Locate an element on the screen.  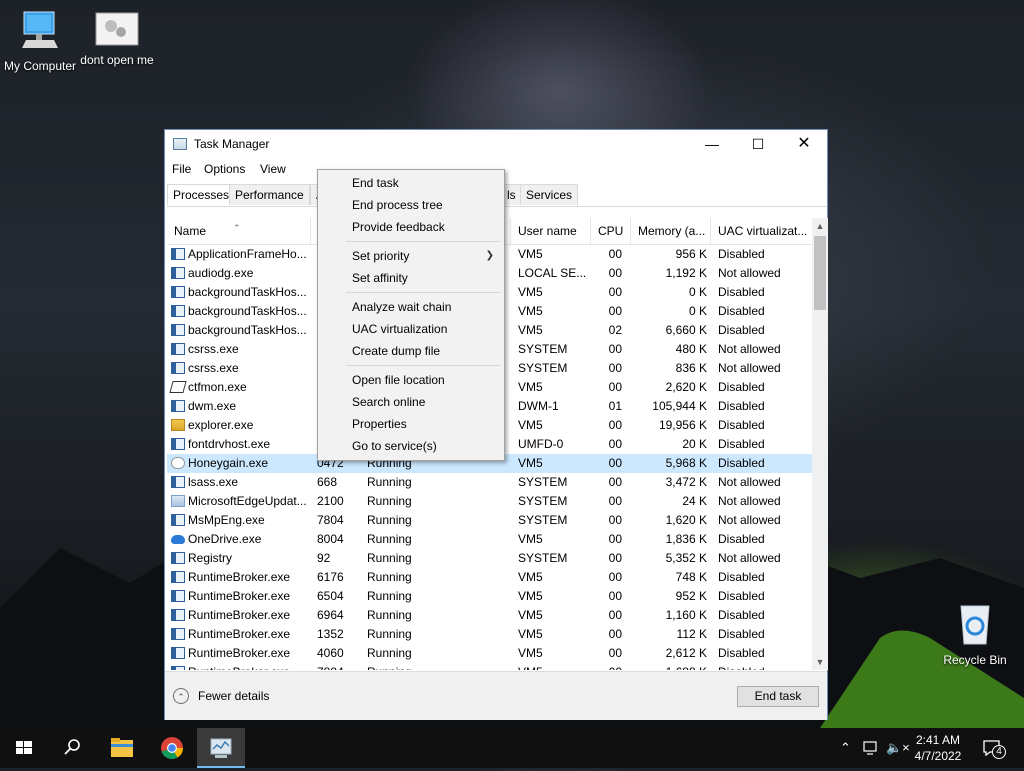
desktop-icon-my-computer: My Computer is located at coordinates (40, 41).